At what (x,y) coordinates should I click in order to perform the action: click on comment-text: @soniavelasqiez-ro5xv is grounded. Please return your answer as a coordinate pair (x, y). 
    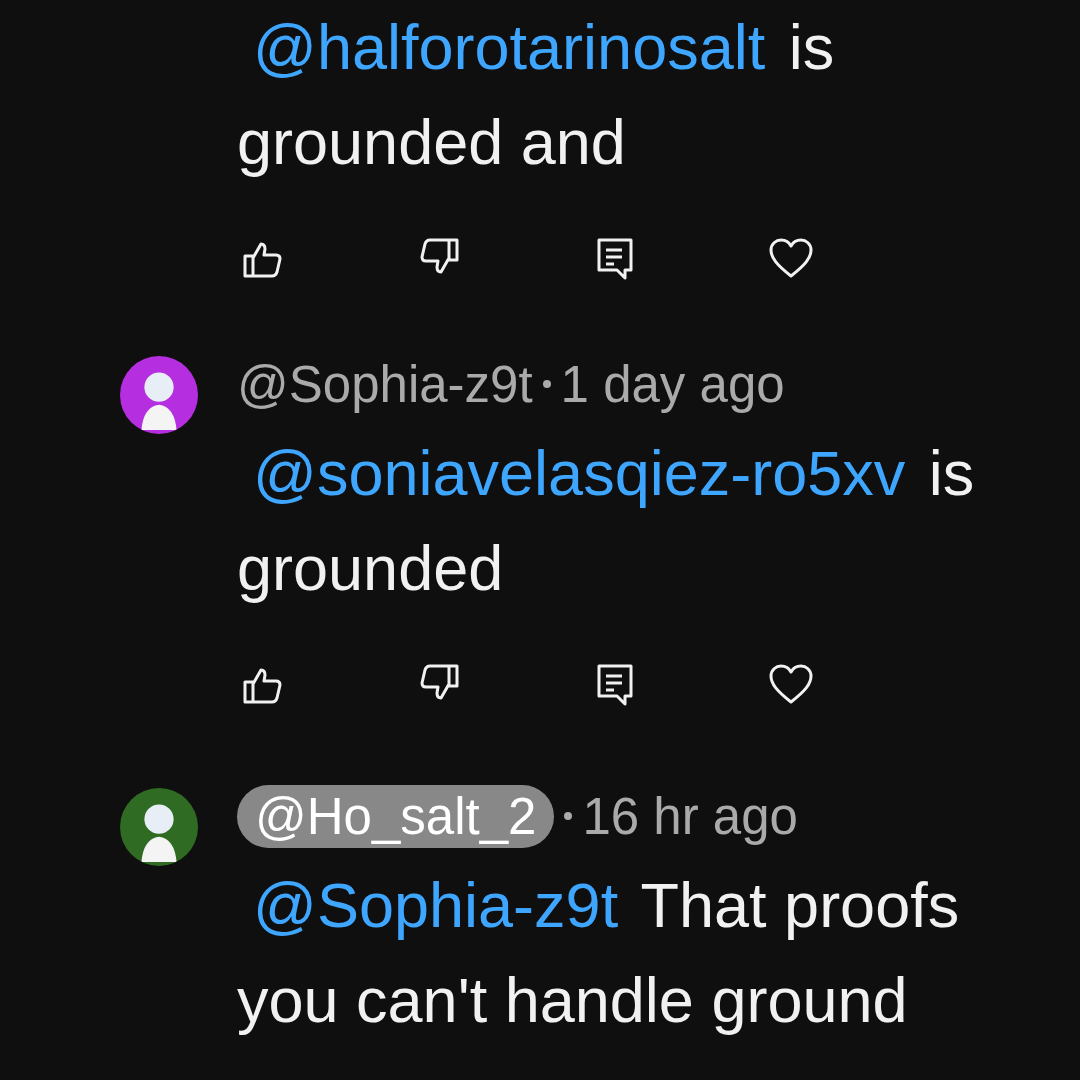
    Looking at the image, I should click on (606, 521).